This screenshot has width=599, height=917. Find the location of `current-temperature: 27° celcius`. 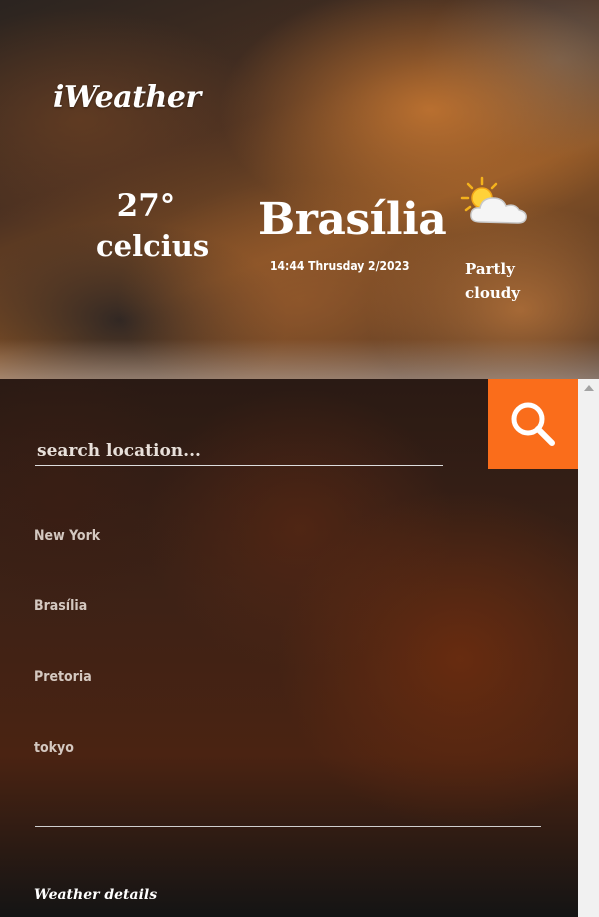

current-temperature: 27° celcius is located at coordinates (153, 226).